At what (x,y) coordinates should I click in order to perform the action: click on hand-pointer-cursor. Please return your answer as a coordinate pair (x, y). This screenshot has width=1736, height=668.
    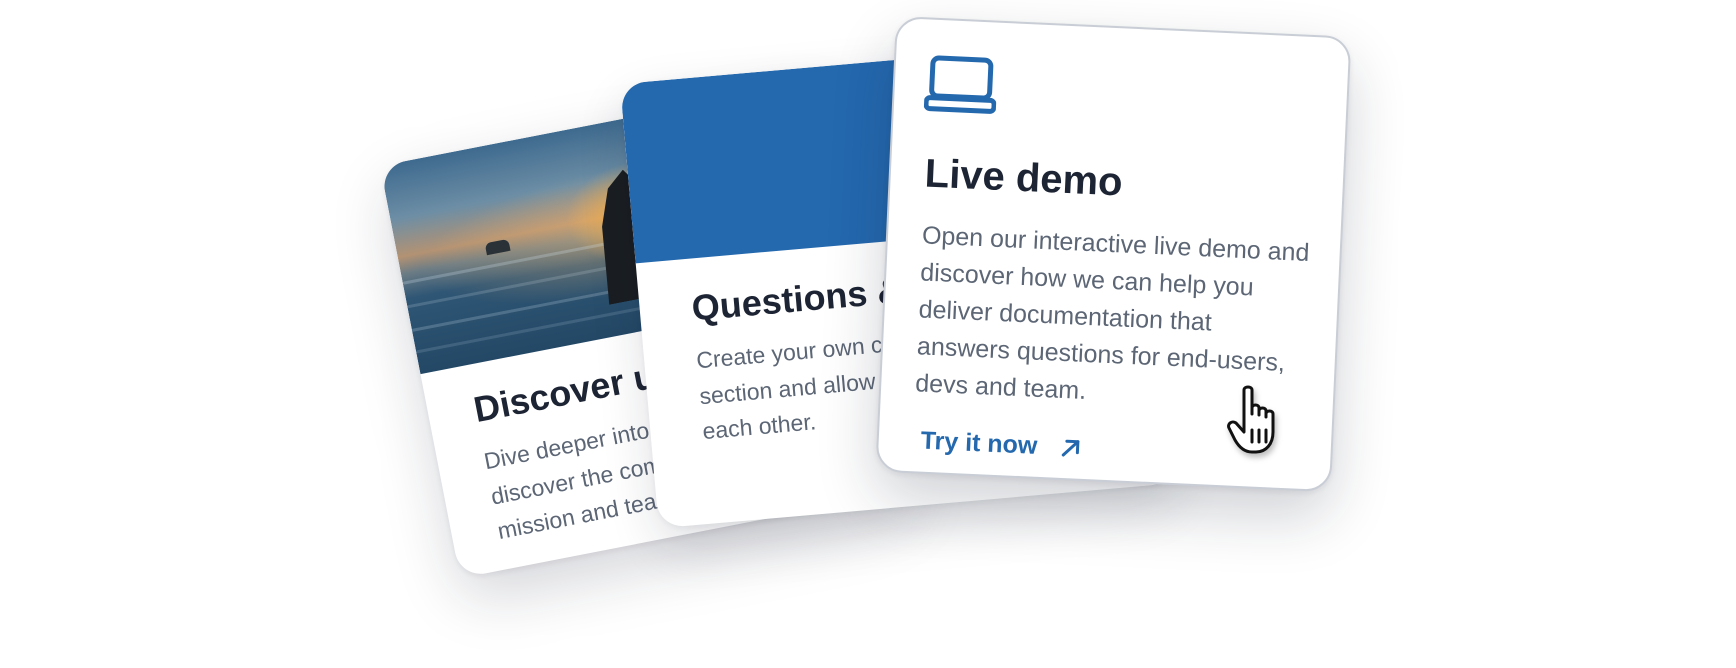
    Looking at the image, I should click on (1256, 420).